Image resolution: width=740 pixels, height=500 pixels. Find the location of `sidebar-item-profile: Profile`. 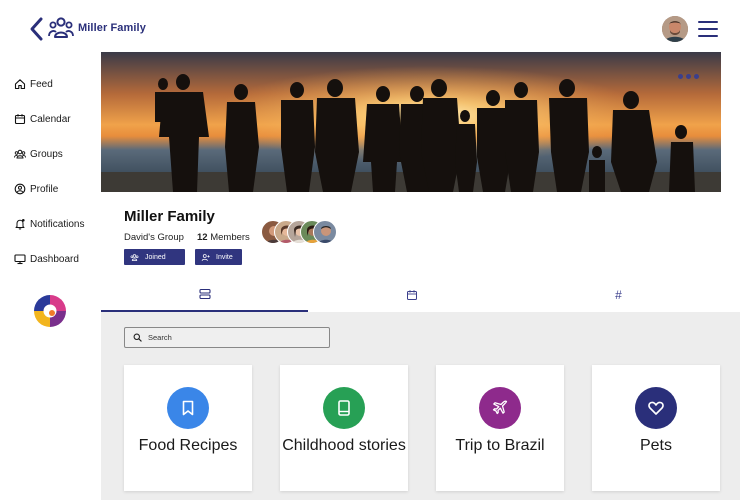

sidebar-item-profile: Profile is located at coordinates (36, 189).